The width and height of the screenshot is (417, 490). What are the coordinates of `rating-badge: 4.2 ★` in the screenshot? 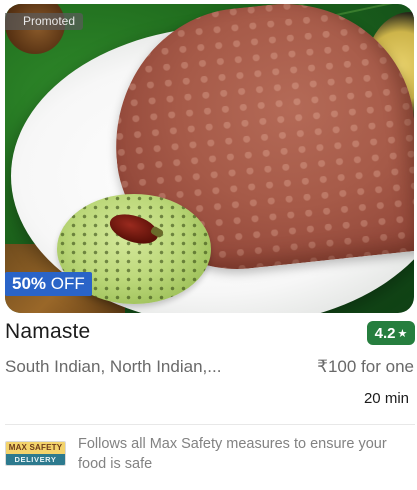 It's located at (391, 333).